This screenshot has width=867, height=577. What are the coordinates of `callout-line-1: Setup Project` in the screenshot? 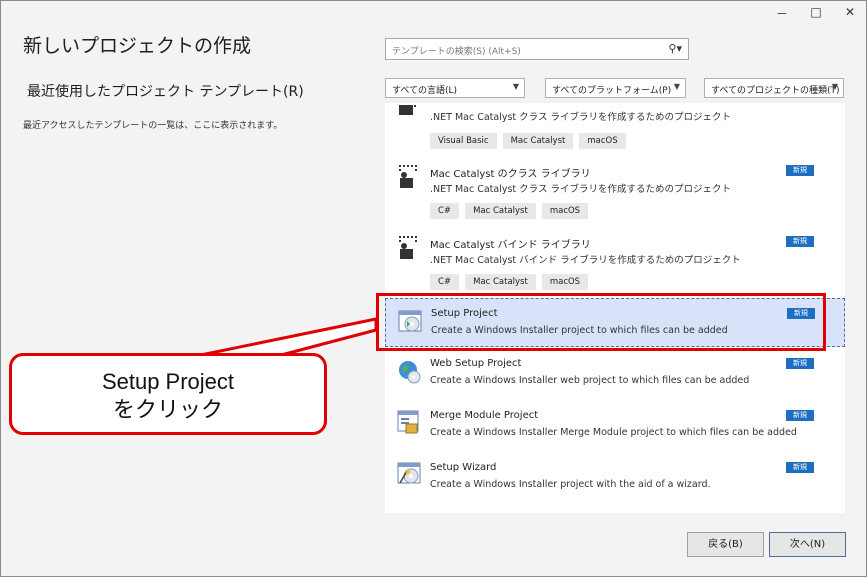 It's located at (168, 381).